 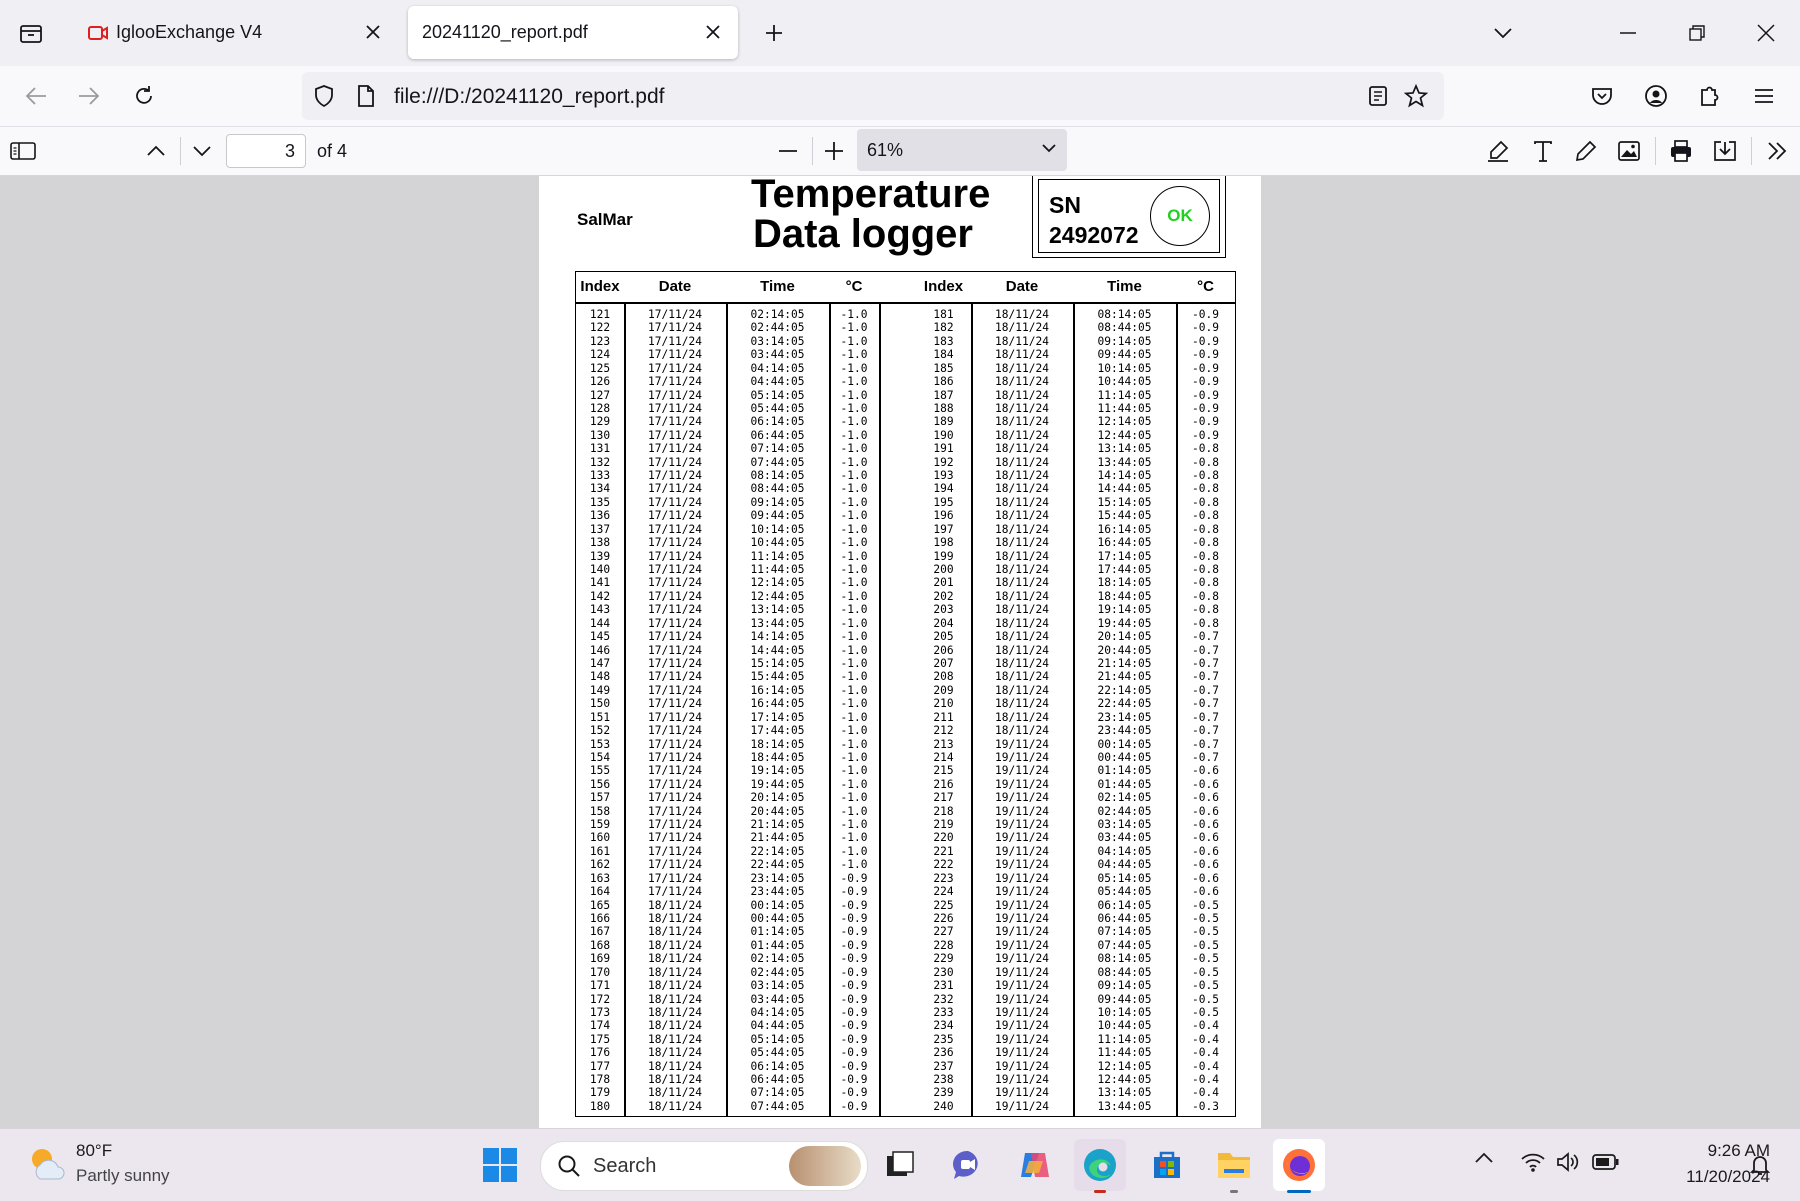 I want to click on store-icon, so click(x=1167, y=1164).